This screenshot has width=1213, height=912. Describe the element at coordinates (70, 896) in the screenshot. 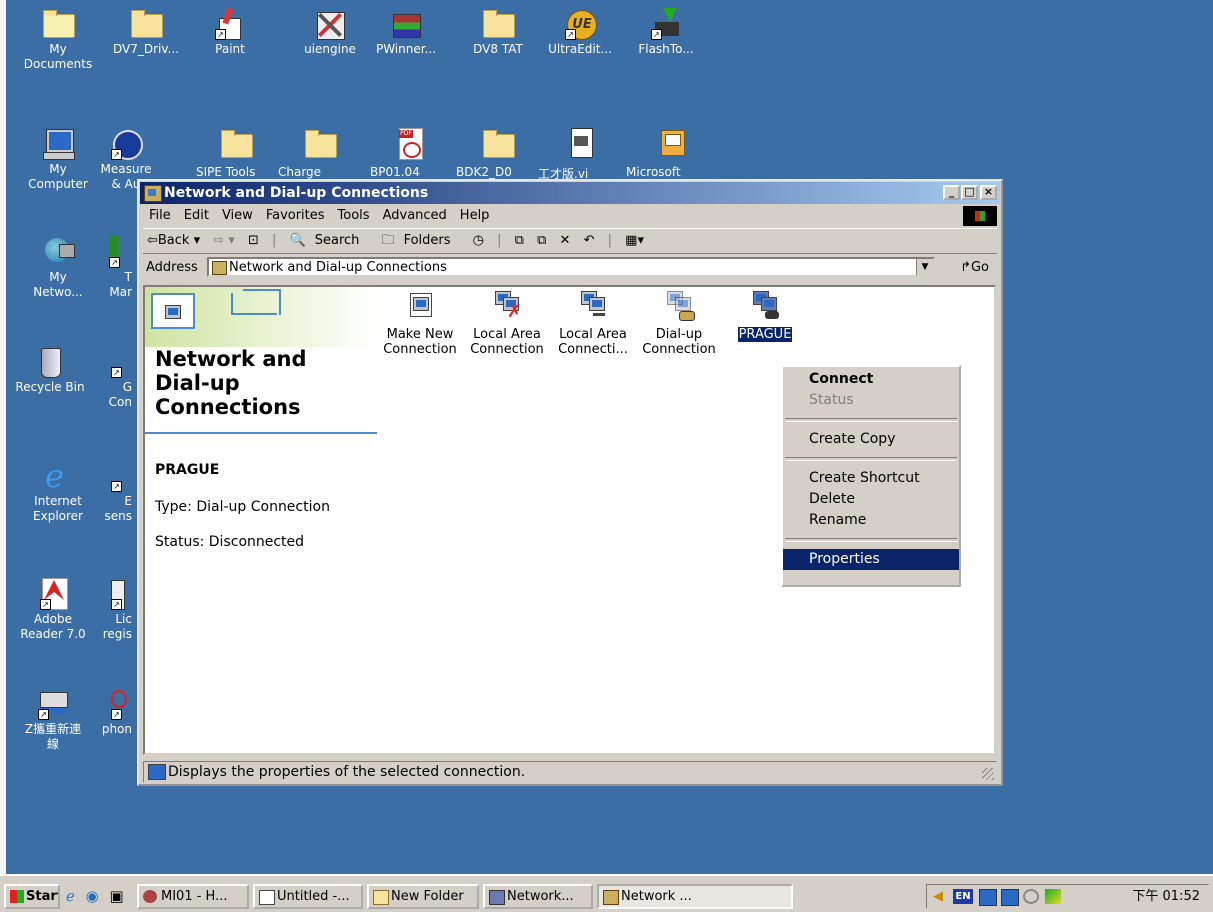

I see `internet-explorer-icon: ℯ` at that location.